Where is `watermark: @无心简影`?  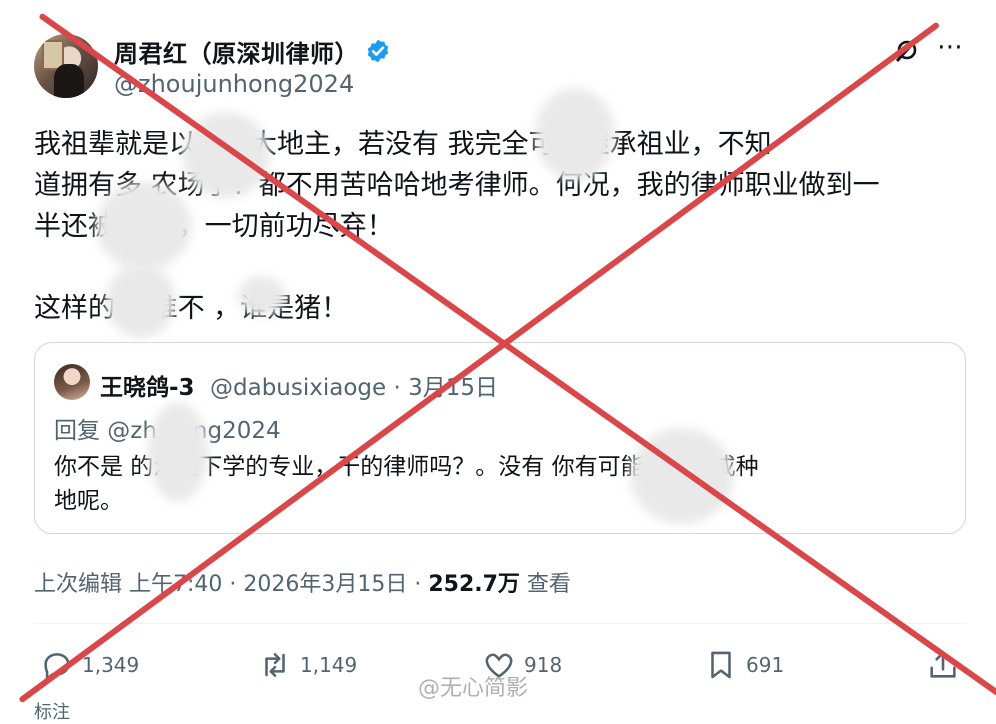 watermark: @无心简影 is located at coordinates (473, 688).